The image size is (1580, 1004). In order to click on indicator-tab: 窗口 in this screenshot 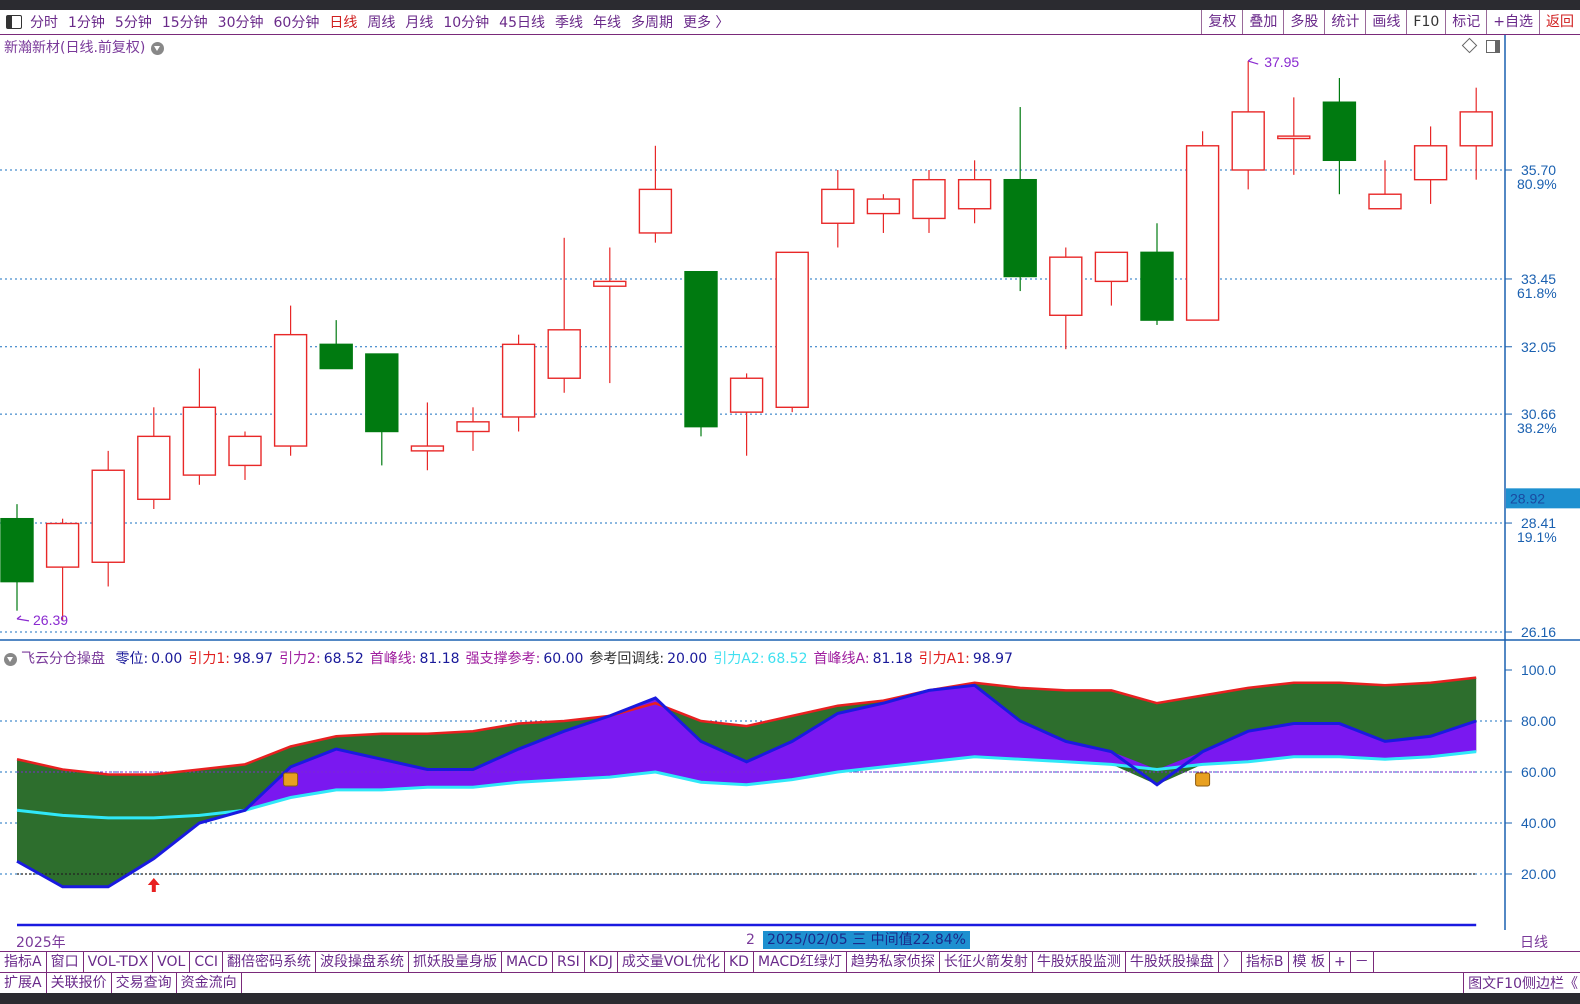, I will do `click(65, 962)`.